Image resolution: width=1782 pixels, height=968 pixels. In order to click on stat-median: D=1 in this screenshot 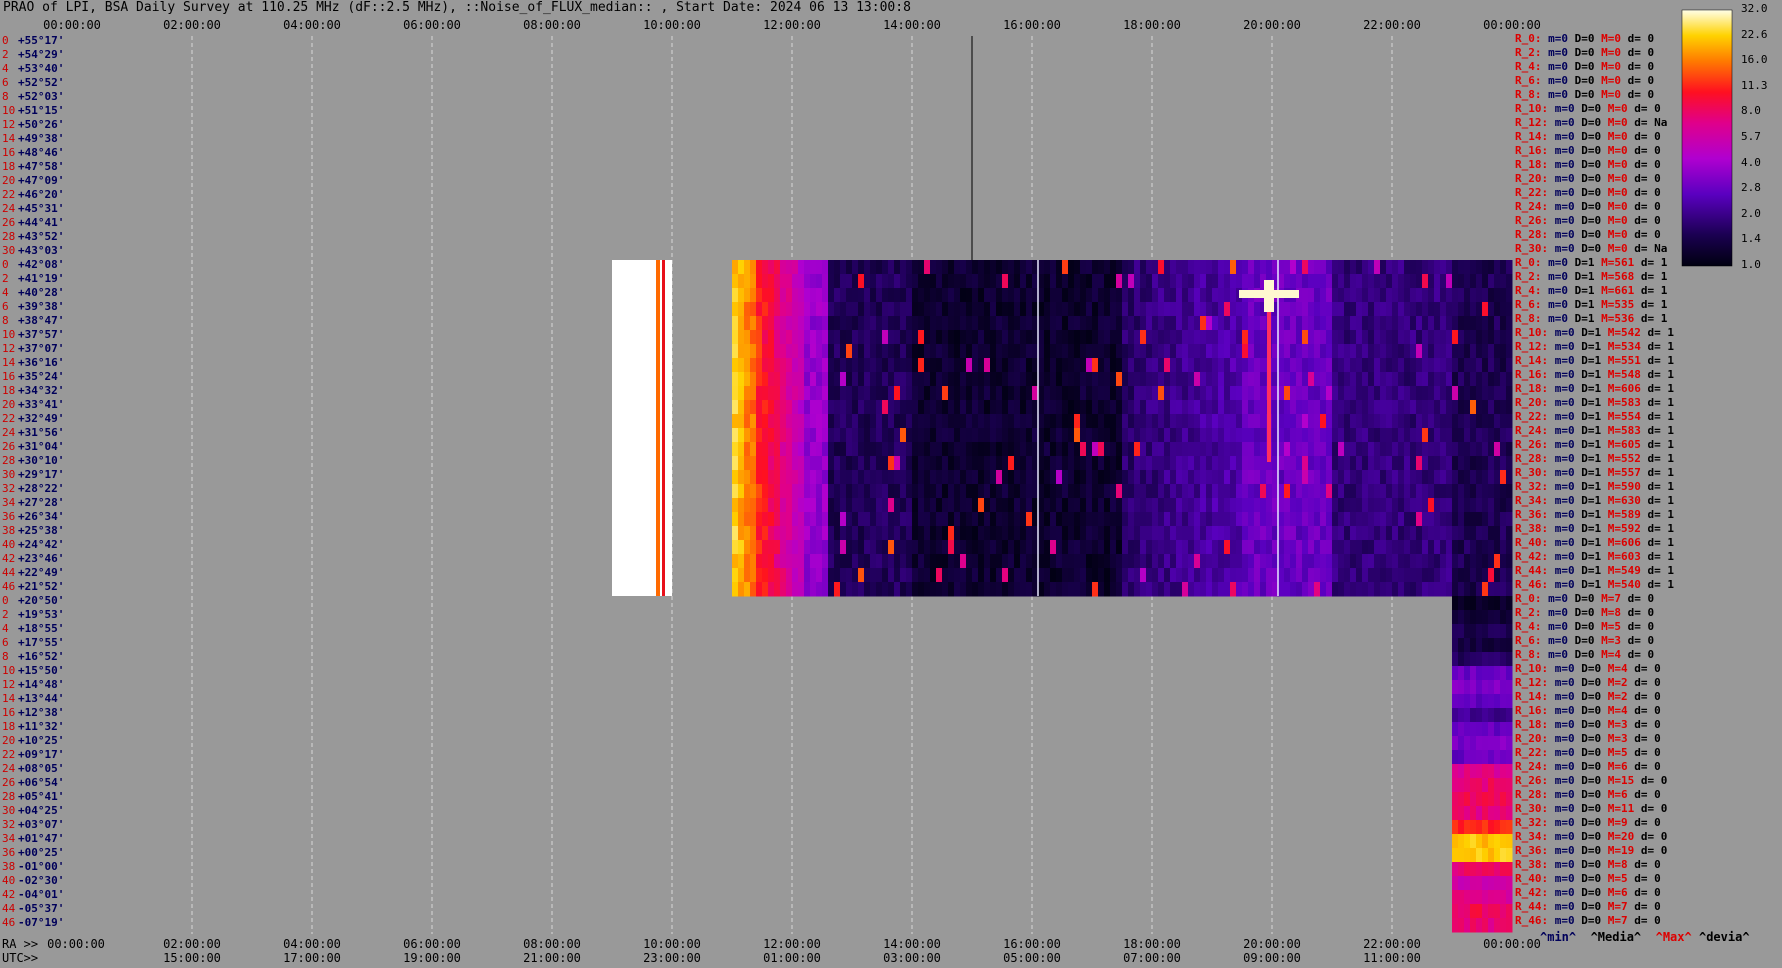, I will do `click(1591, 472)`.